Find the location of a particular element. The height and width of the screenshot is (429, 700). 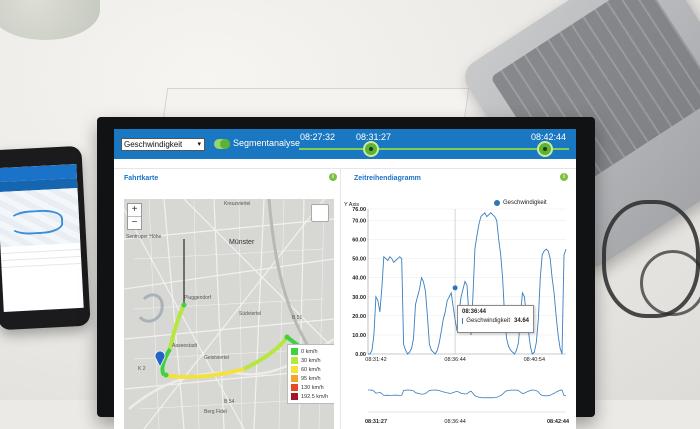

segment-analysis-toggle is located at coordinates (222, 144).